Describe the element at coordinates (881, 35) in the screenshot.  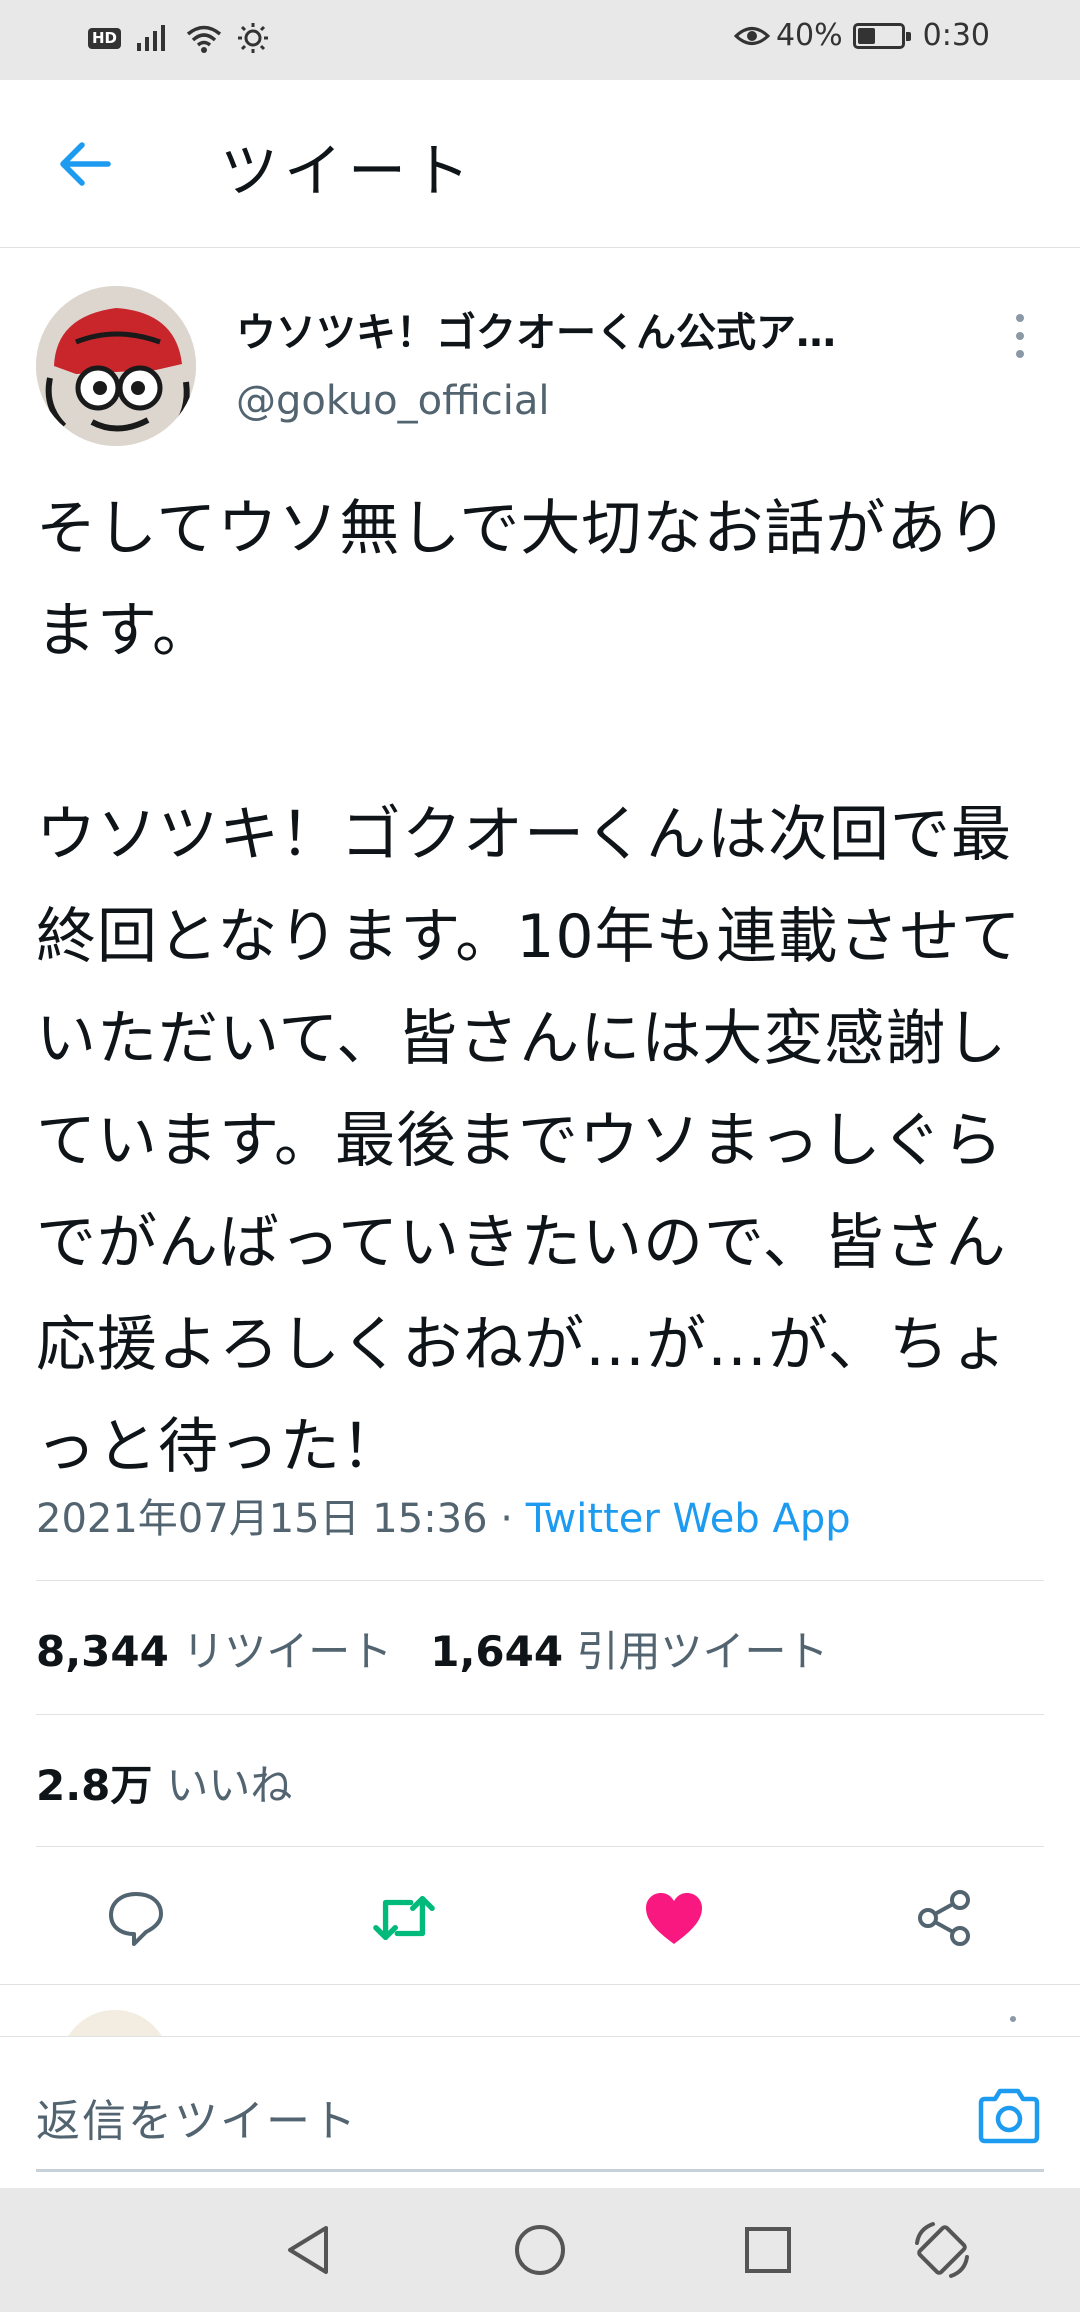
I see `battery-icon` at that location.